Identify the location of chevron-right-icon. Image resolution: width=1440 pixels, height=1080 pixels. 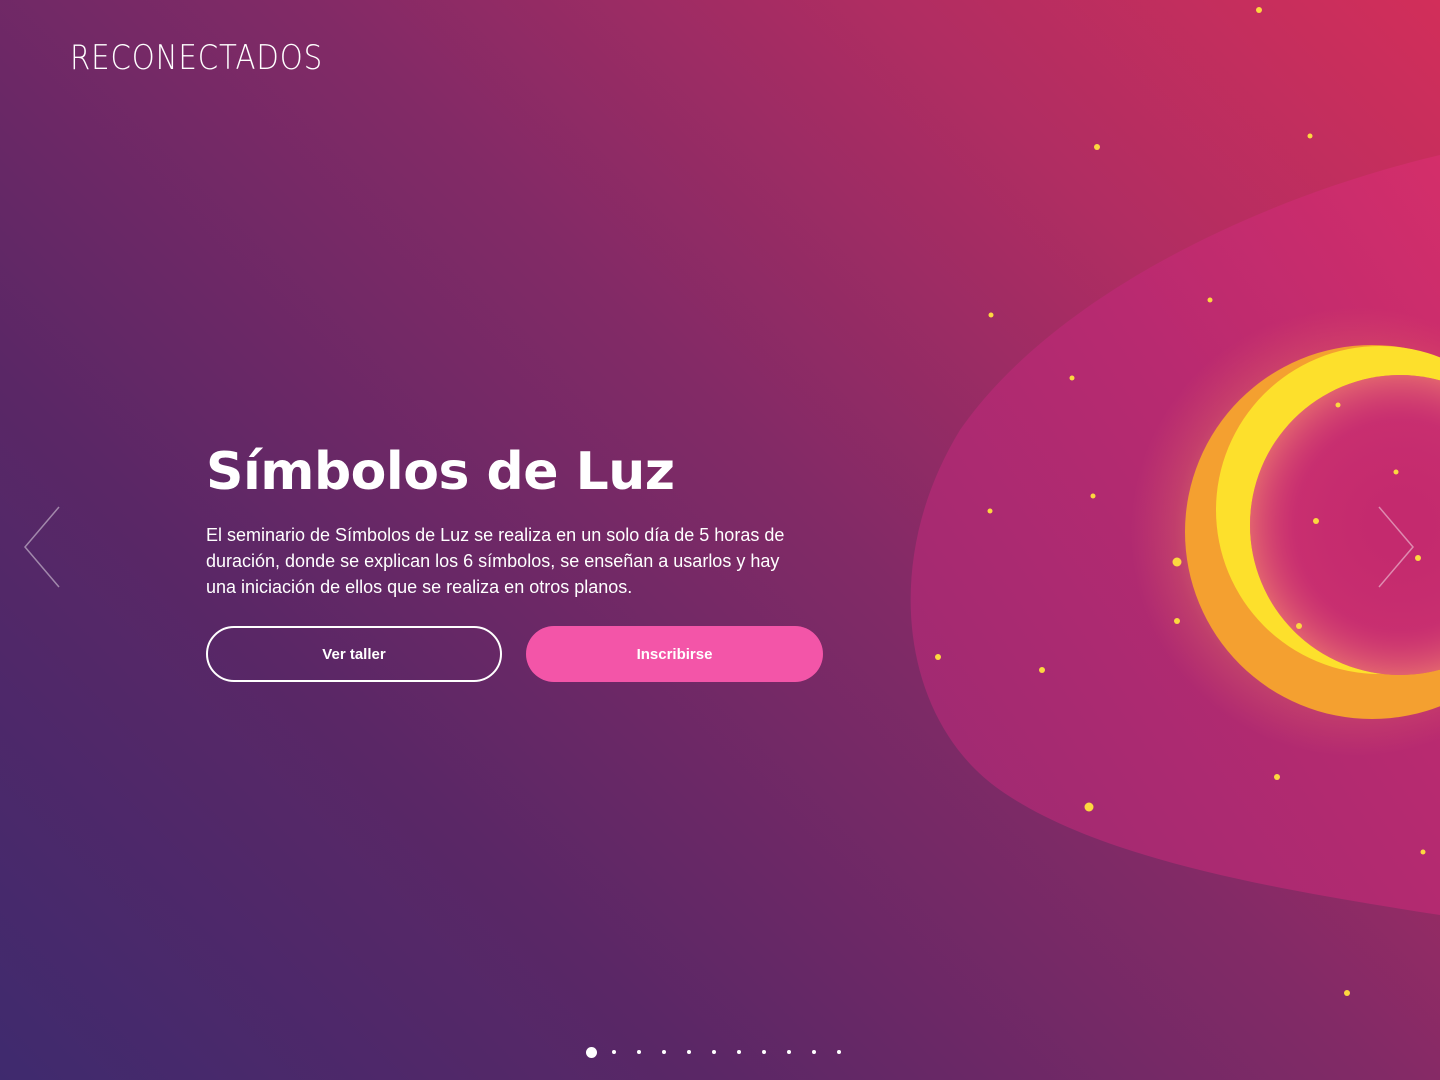
(1396, 547).